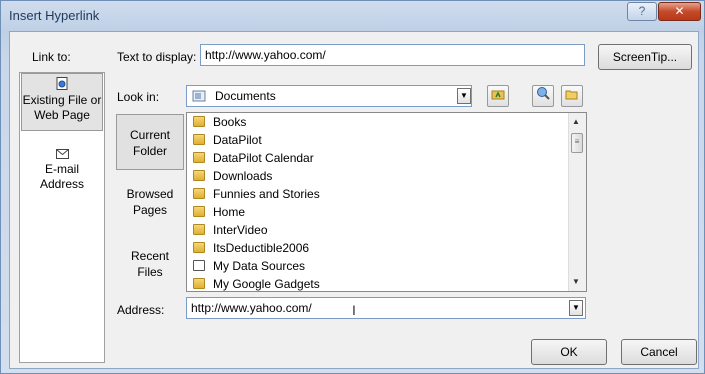 This screenshot has height=374, width=705. What do you see at coordinates (386, 308) in the screenshot?
I see `address-input: http://www.yahoo.com/` at bounding box center [386, 308].